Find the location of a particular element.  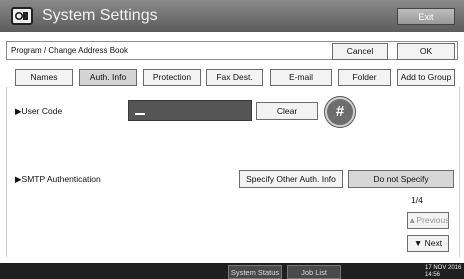

settings-tool-icon is located at coordinates (22, 16).